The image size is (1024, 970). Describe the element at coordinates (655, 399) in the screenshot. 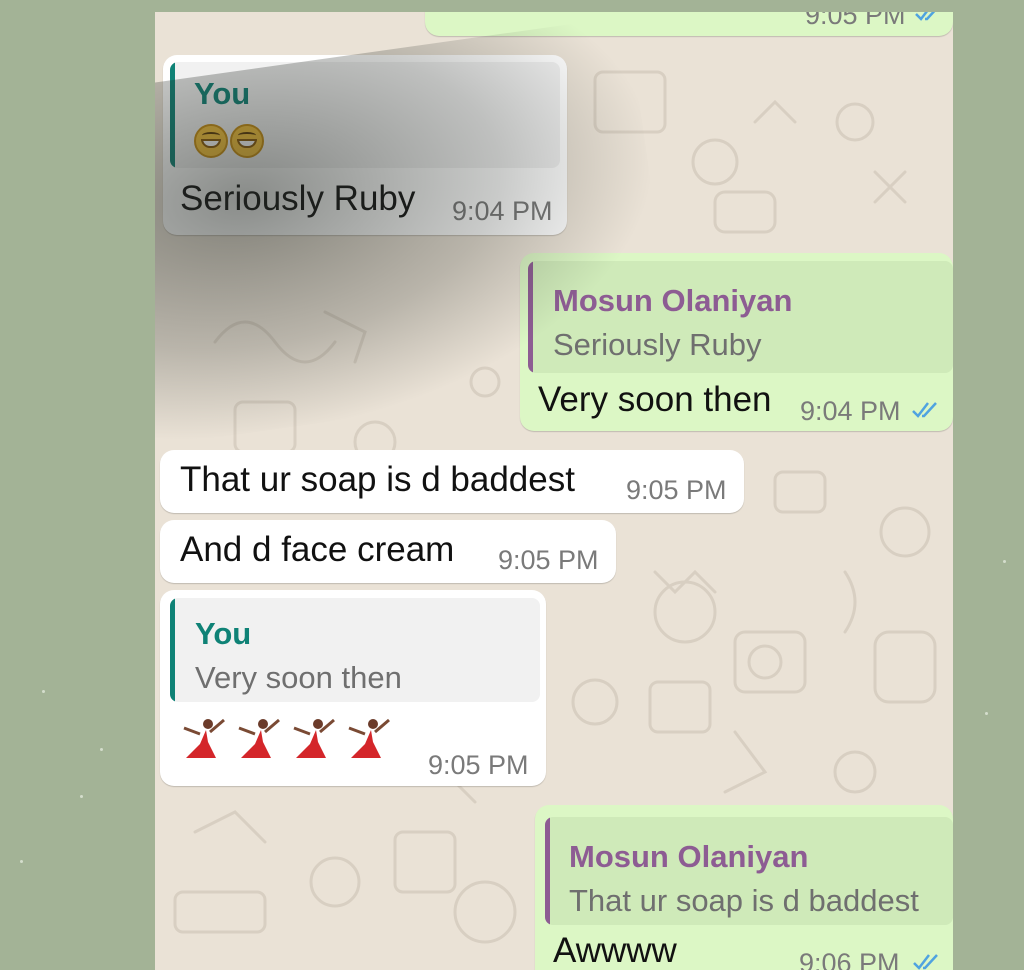

I see `message-text: Very soon then` at that location.